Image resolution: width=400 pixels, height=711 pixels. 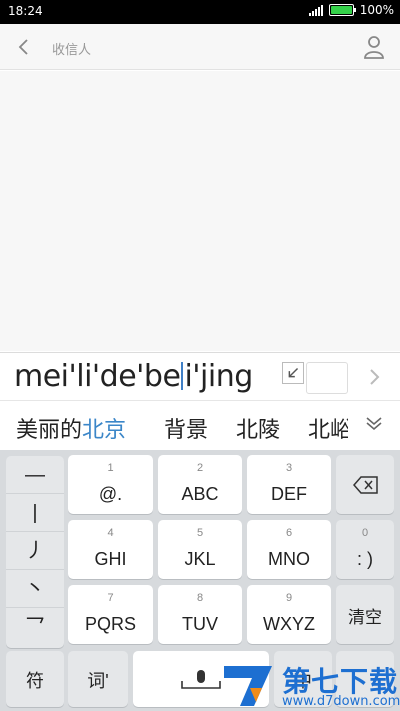 I want to click on word-key-label: 词', so click(x=98, y=681).